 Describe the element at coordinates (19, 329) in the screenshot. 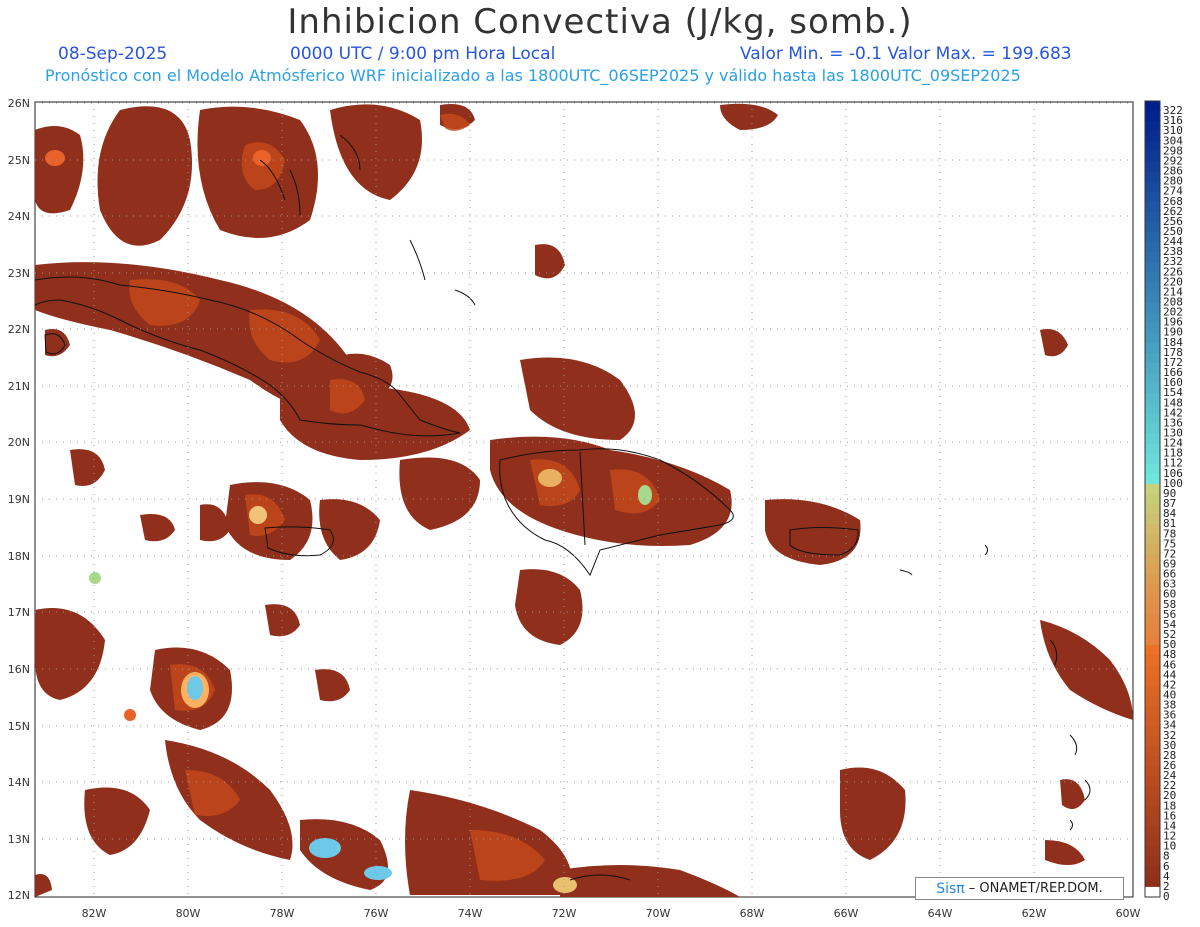

I see `lat-label: 22N` at that location.